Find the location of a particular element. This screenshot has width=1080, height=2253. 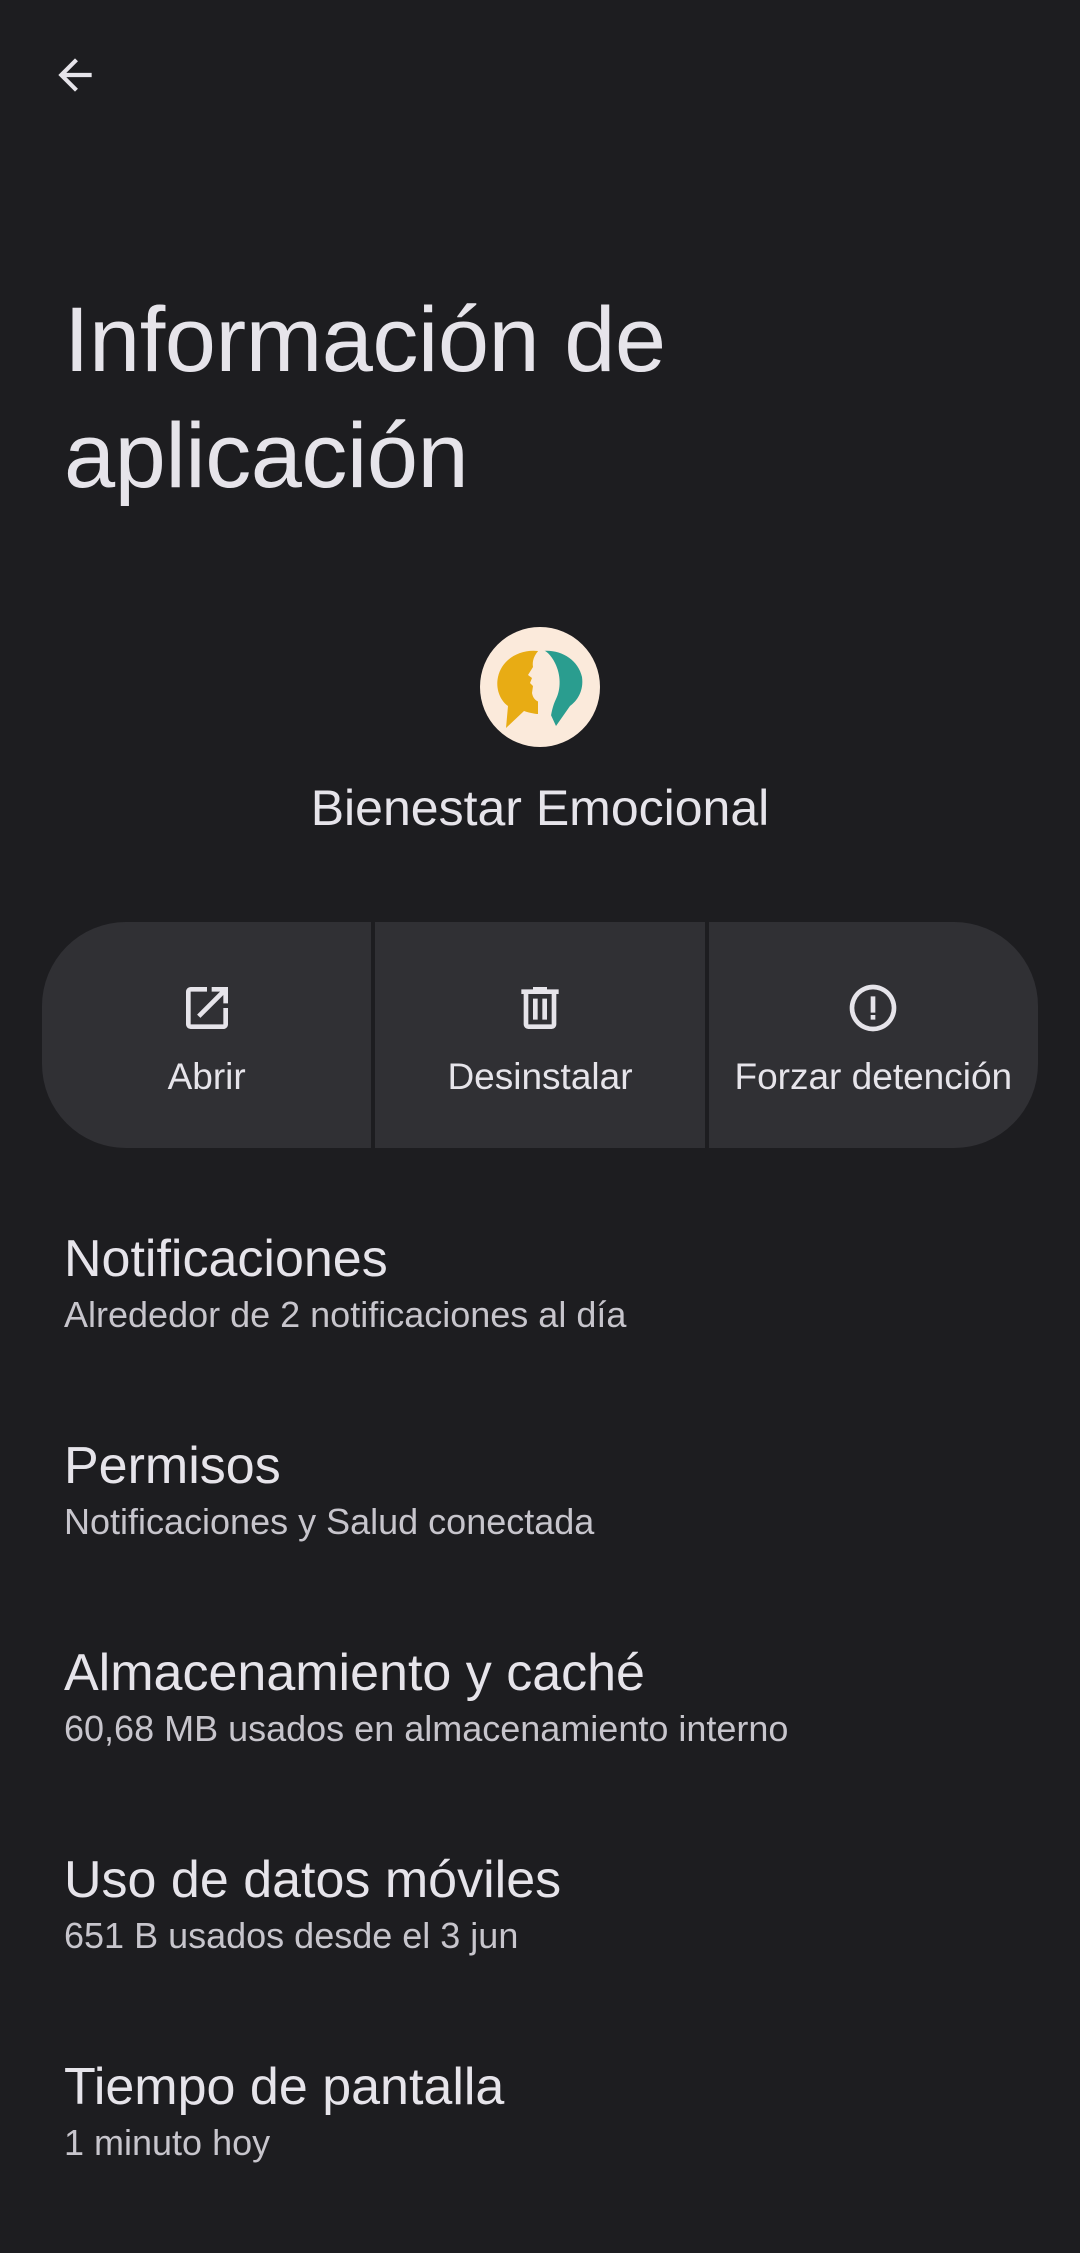

notifications-title: Notificaciones is located at coordinates (226, 1259).